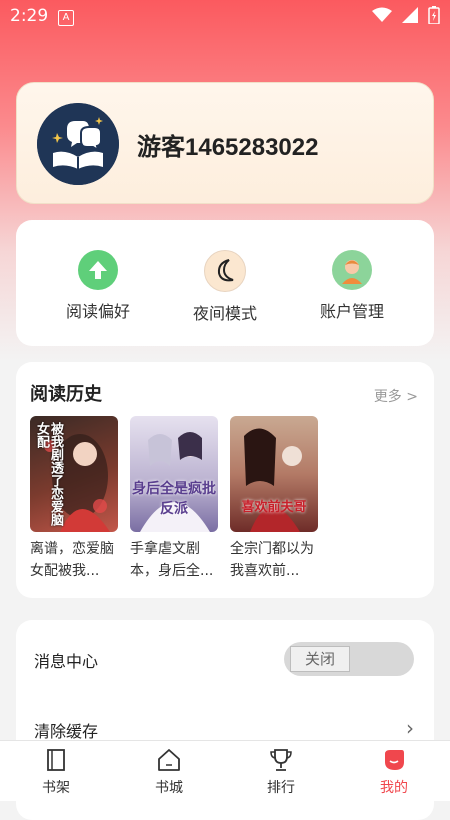  Describe the element at coordinates (228, 147) in the screenshot. I see `username: 游客1465283022` at that location.